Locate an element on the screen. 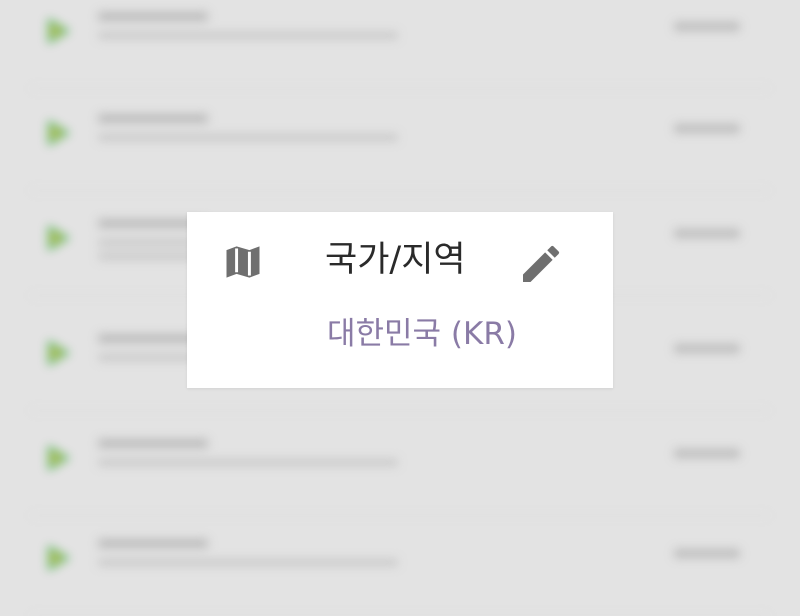 The height and width of the screenshot is (616, 800). list-item is located at coordinates (400, 44).